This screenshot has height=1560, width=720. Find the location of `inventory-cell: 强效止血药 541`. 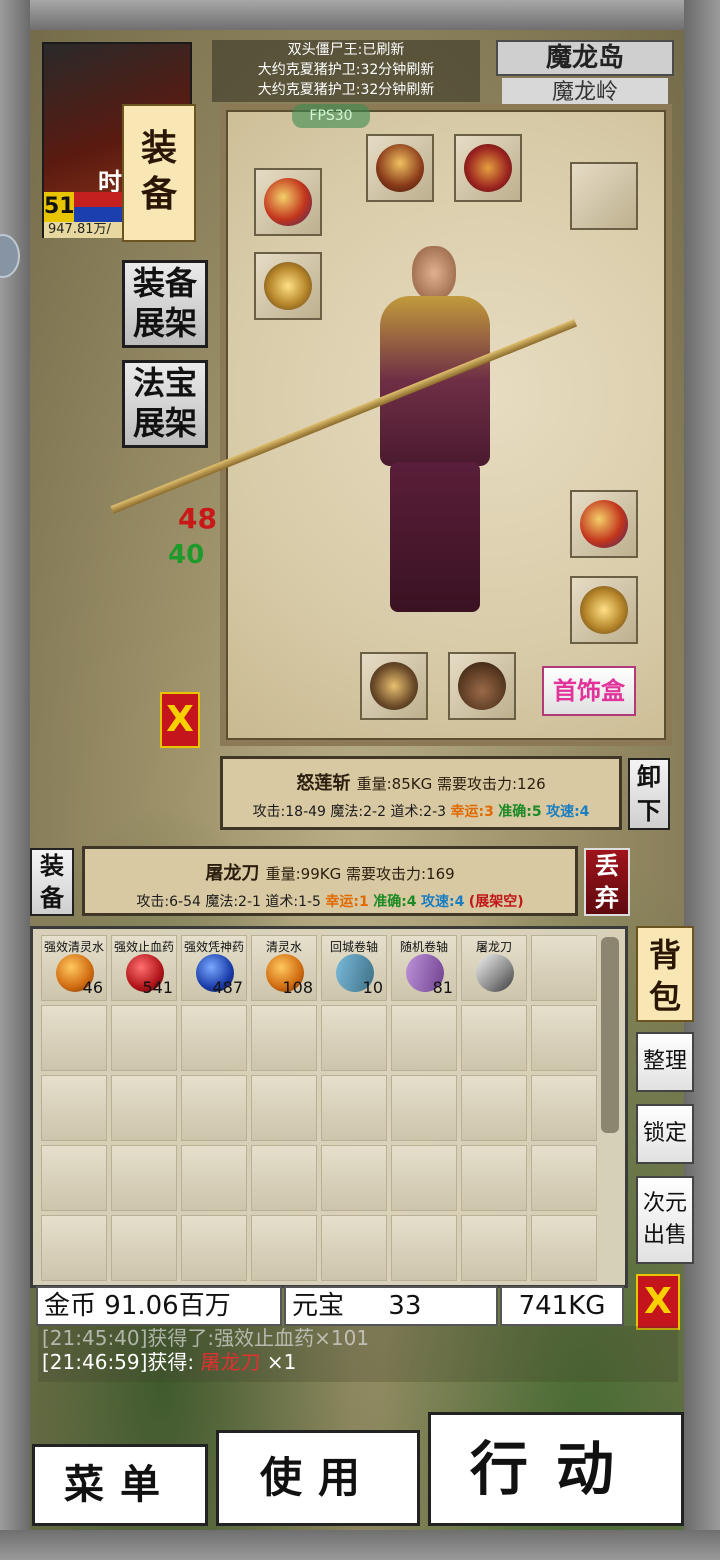

inventory-cell: 强效止血药 541 is located at coordinates (144, 968).